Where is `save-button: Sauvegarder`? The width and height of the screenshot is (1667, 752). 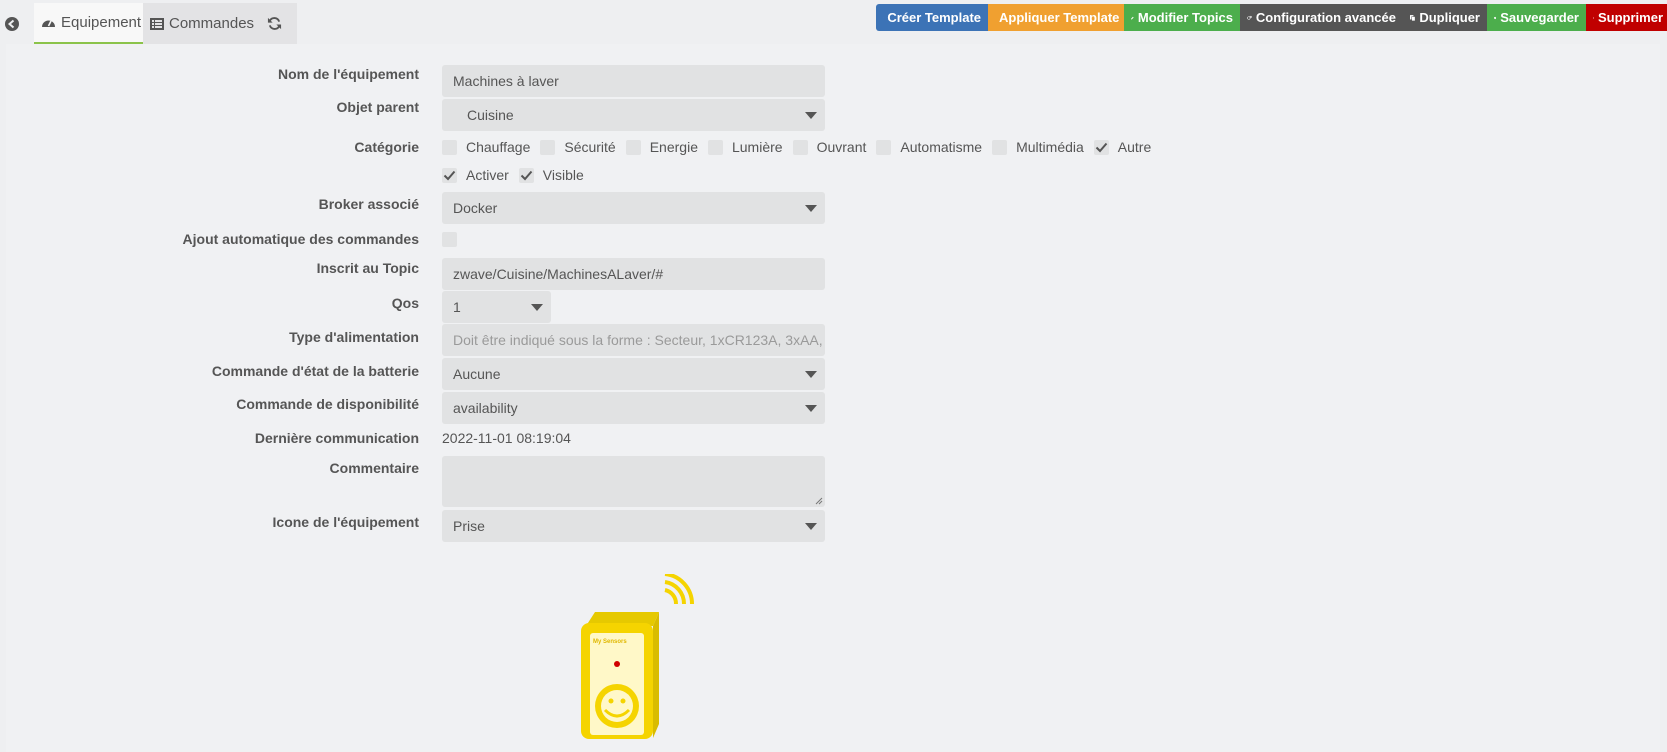
save-button: Sauvegarder is located at coordinates (1536, 17).